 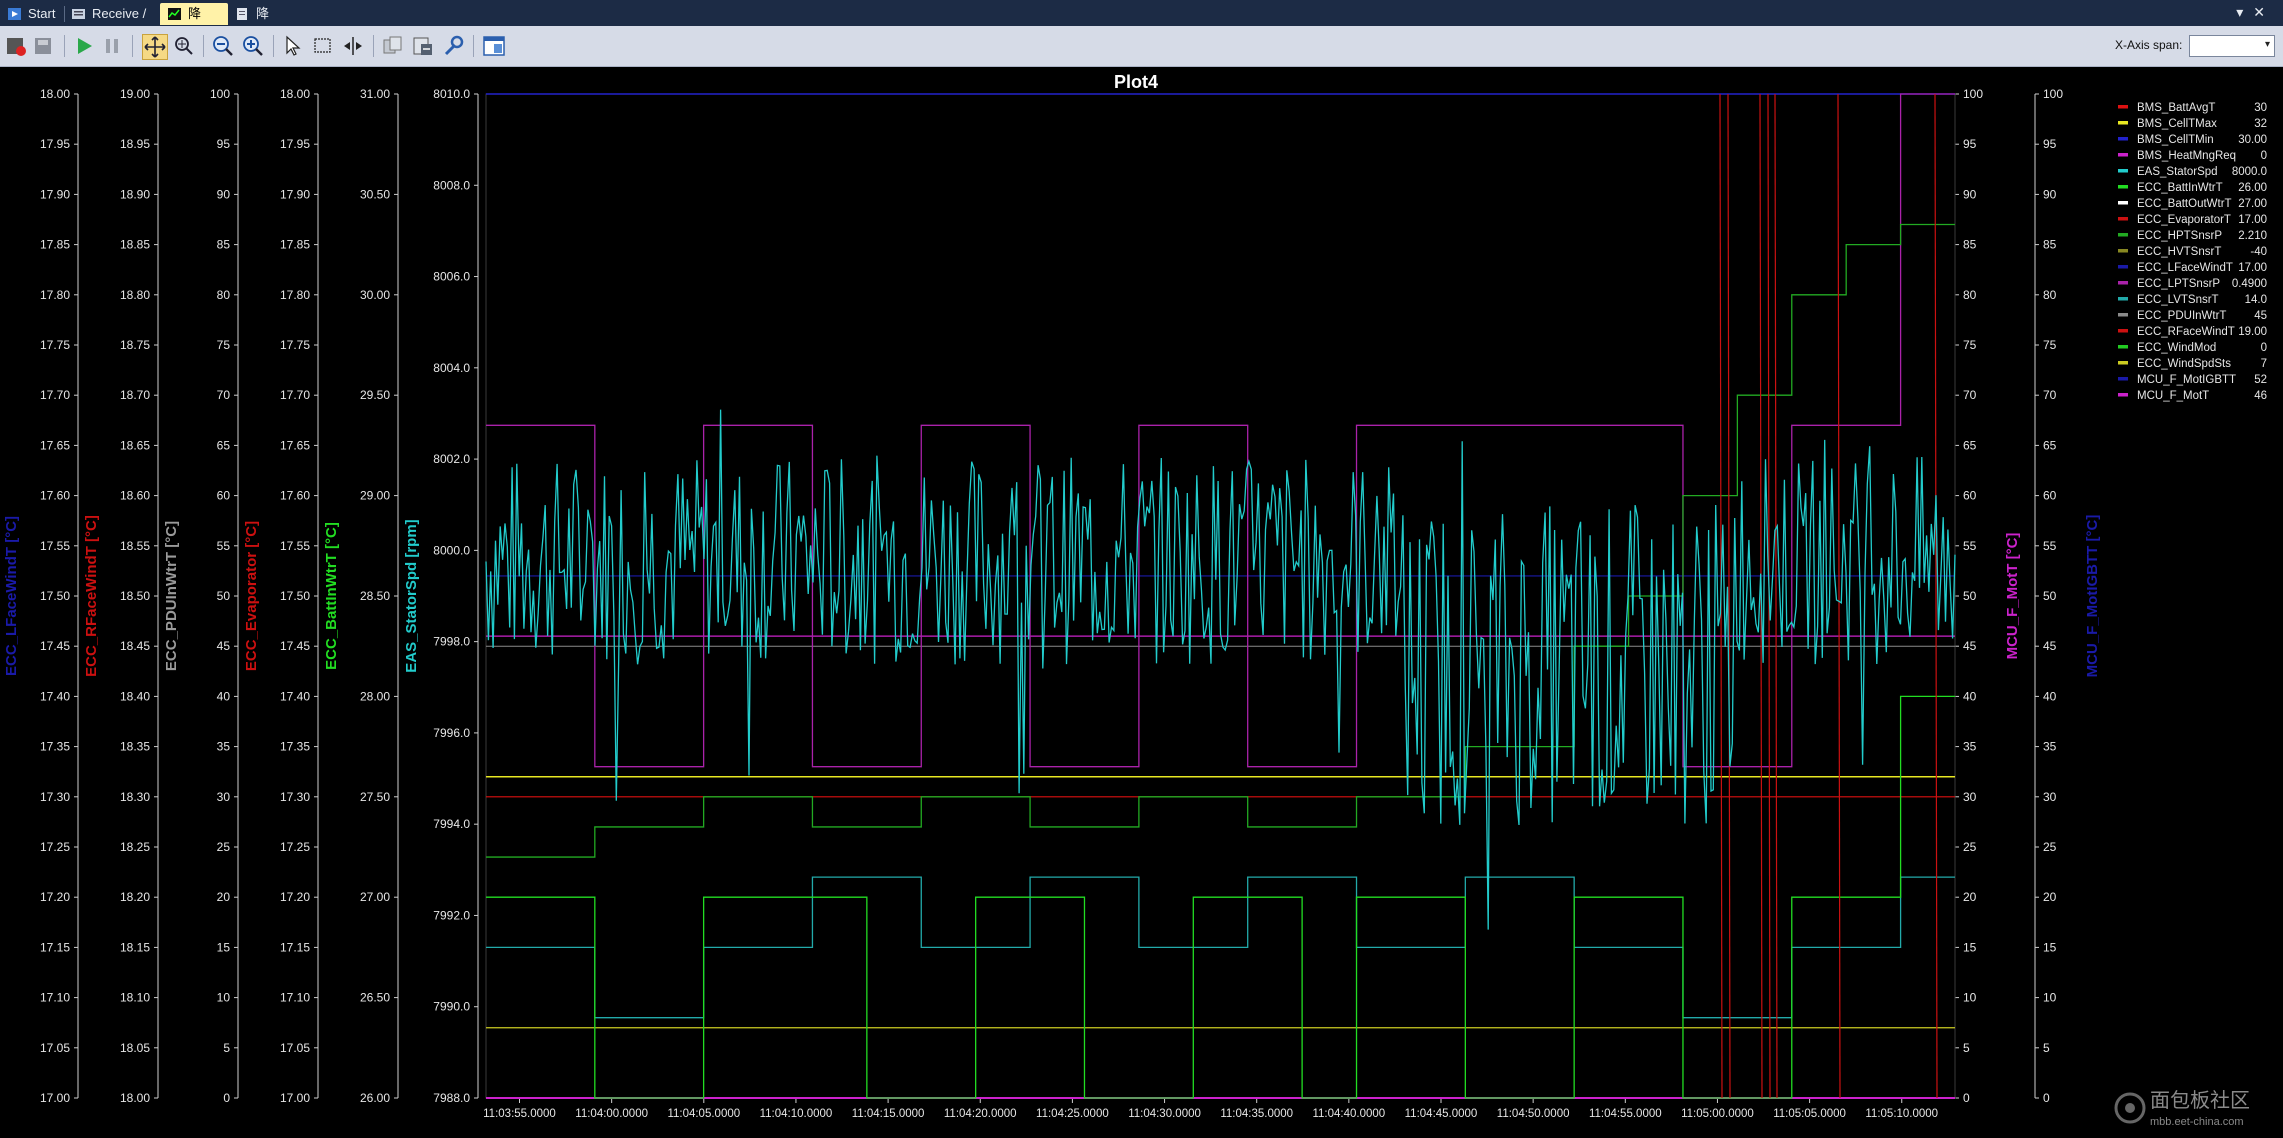 I want to click on tick-label: 90, so click(x=1970, y=194).